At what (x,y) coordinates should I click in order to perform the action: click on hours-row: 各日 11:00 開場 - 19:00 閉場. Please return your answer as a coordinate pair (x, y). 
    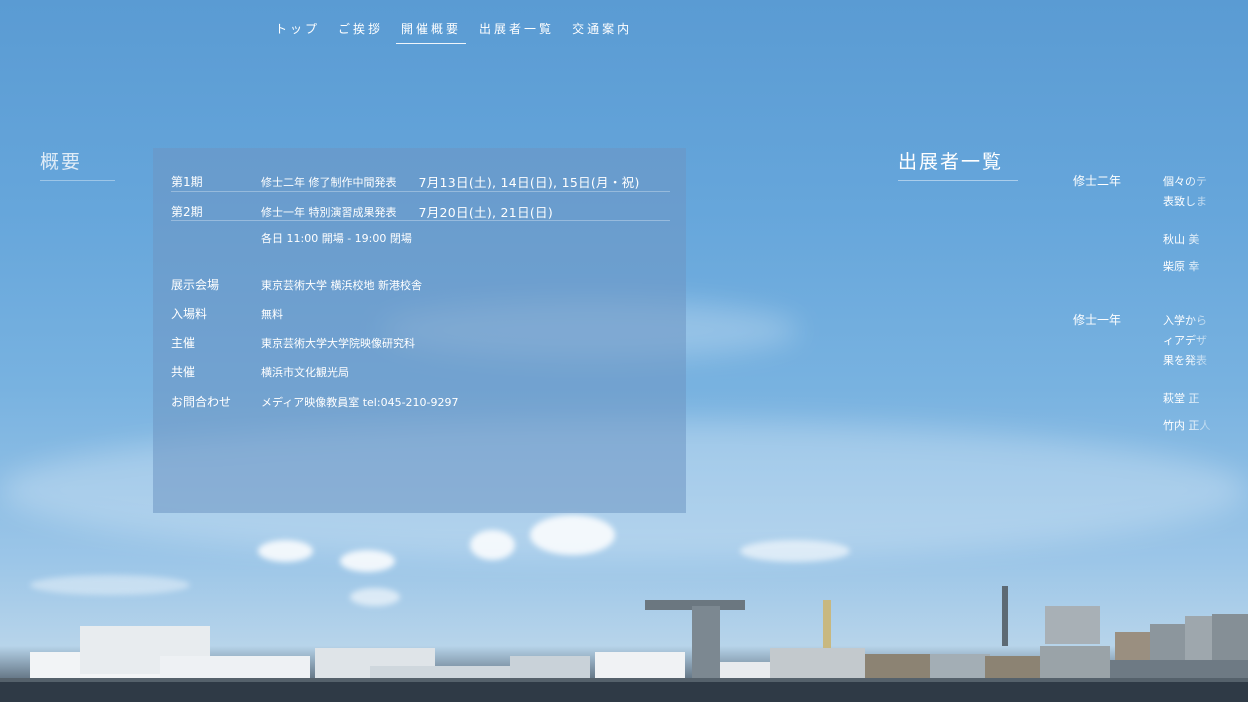
    Looking at the image, I should click on (420, 238).